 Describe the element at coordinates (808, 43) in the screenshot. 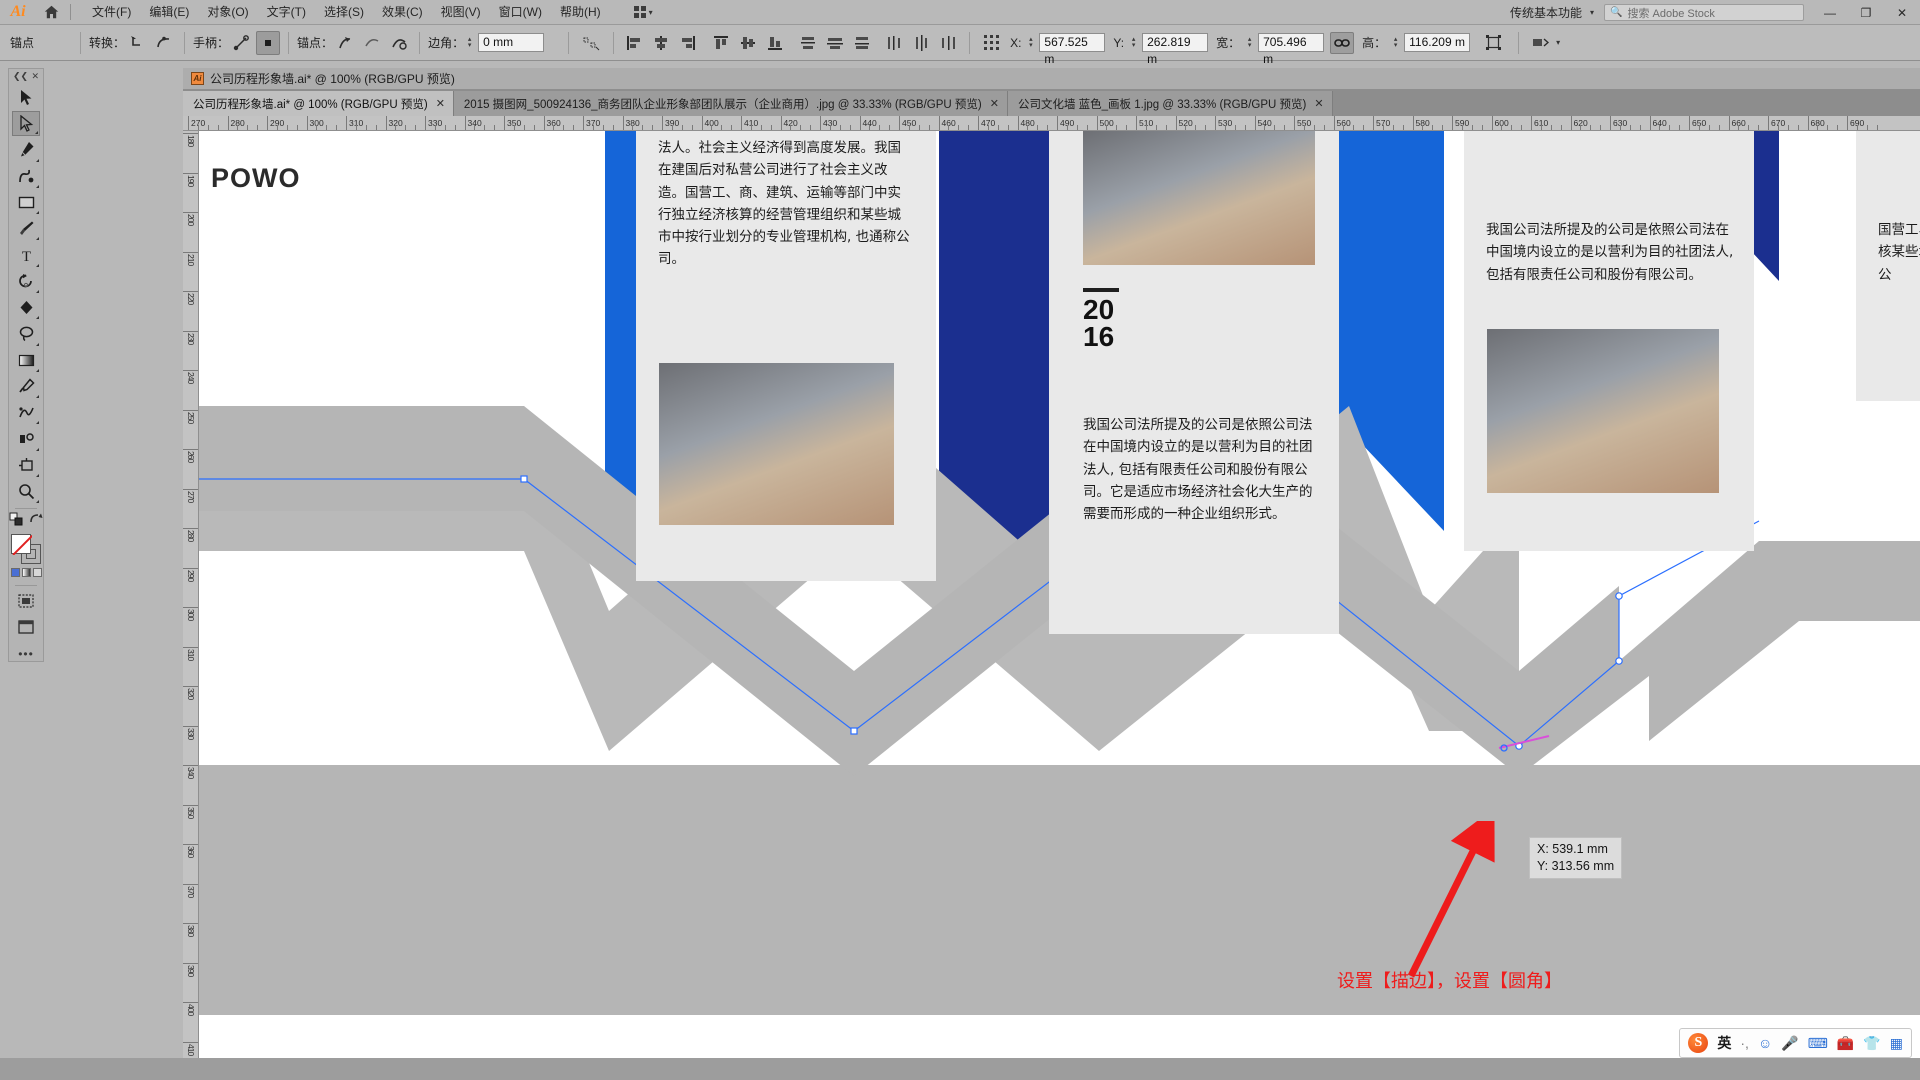

I see `distribute-top-icon` at that location.